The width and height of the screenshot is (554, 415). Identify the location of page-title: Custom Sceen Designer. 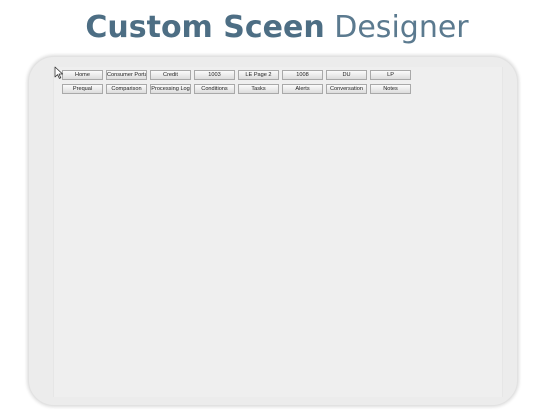
(277, 28).